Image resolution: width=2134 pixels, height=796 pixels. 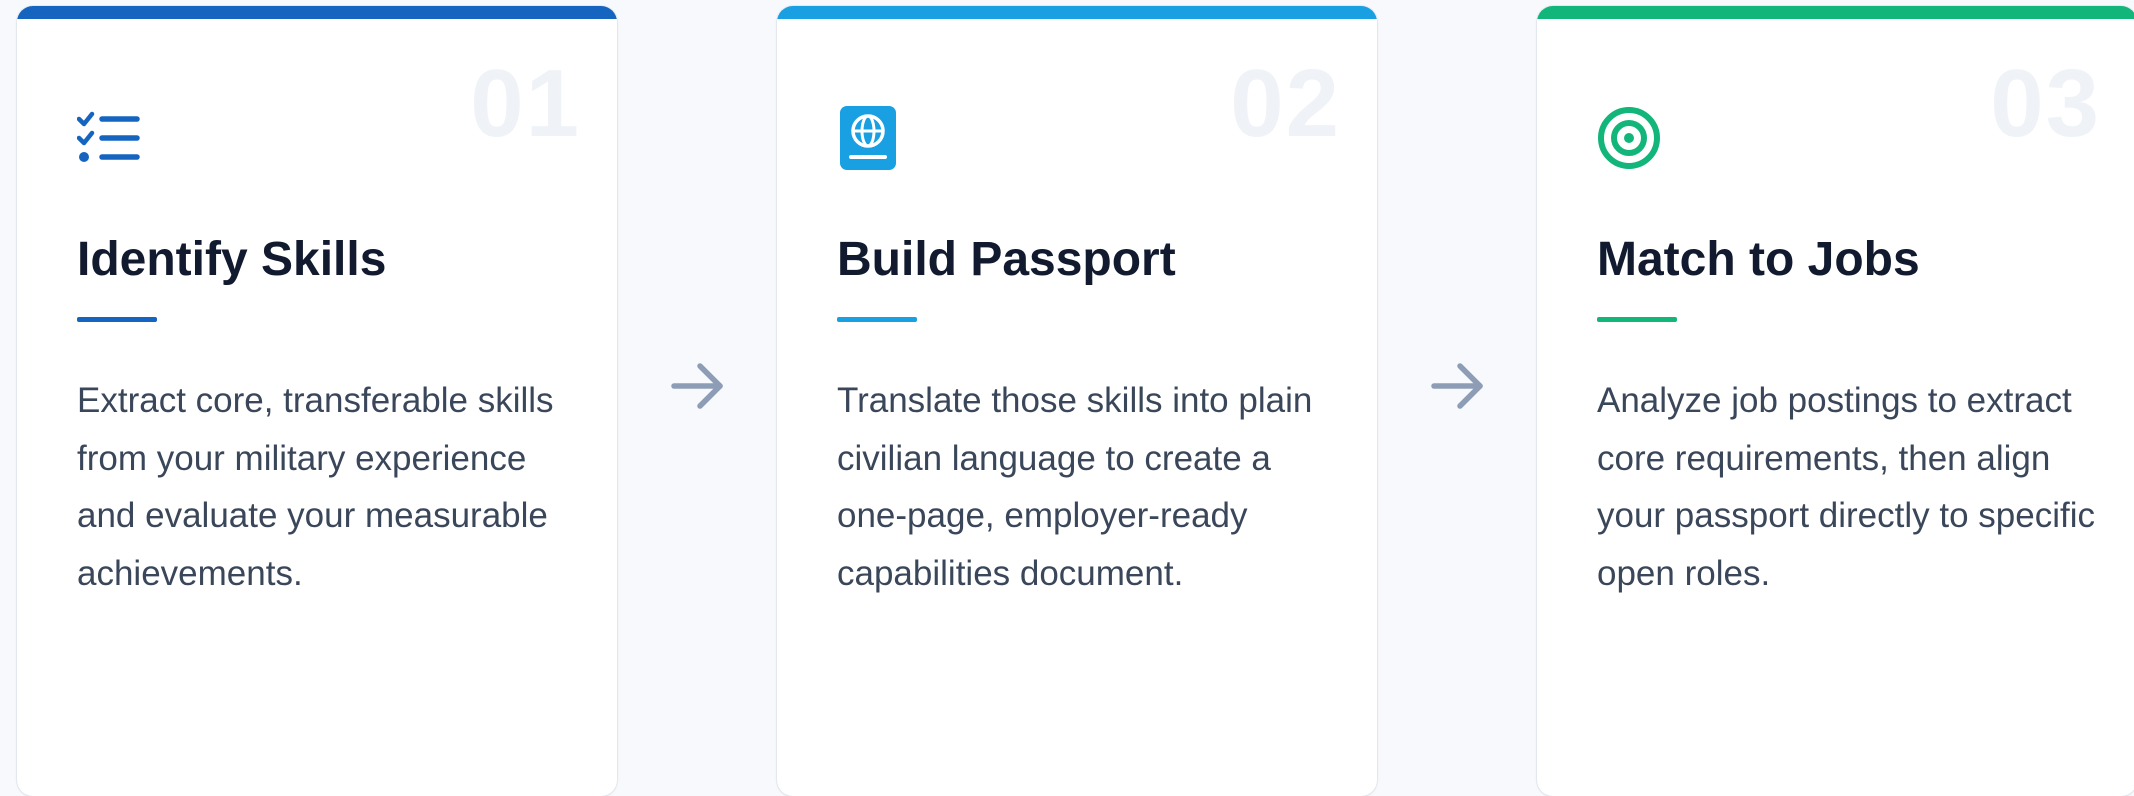 I want to click on step-number: 02, so click(x=1285, y=103).